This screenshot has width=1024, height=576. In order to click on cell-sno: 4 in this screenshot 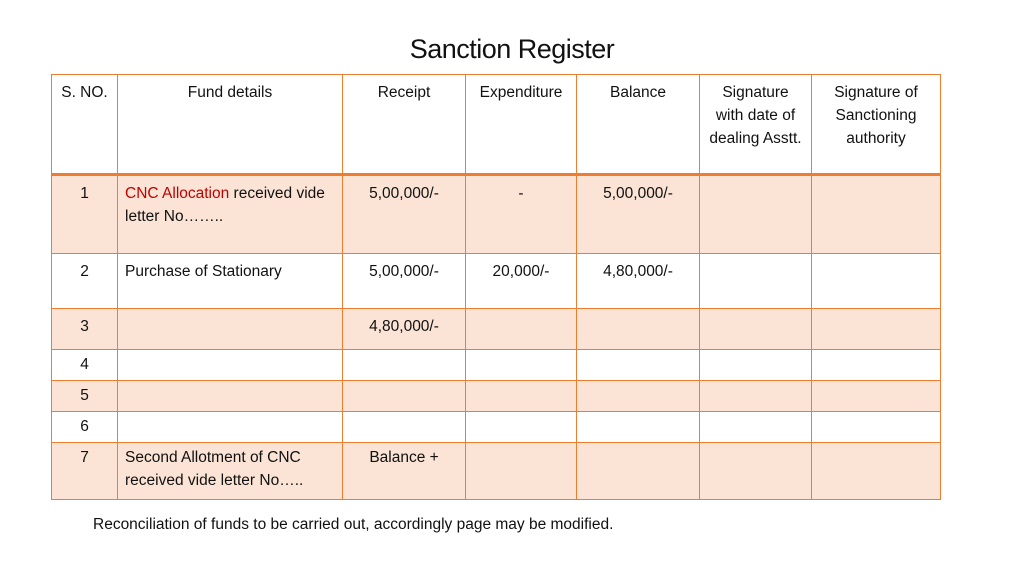, I will do `click(84, 365)`.